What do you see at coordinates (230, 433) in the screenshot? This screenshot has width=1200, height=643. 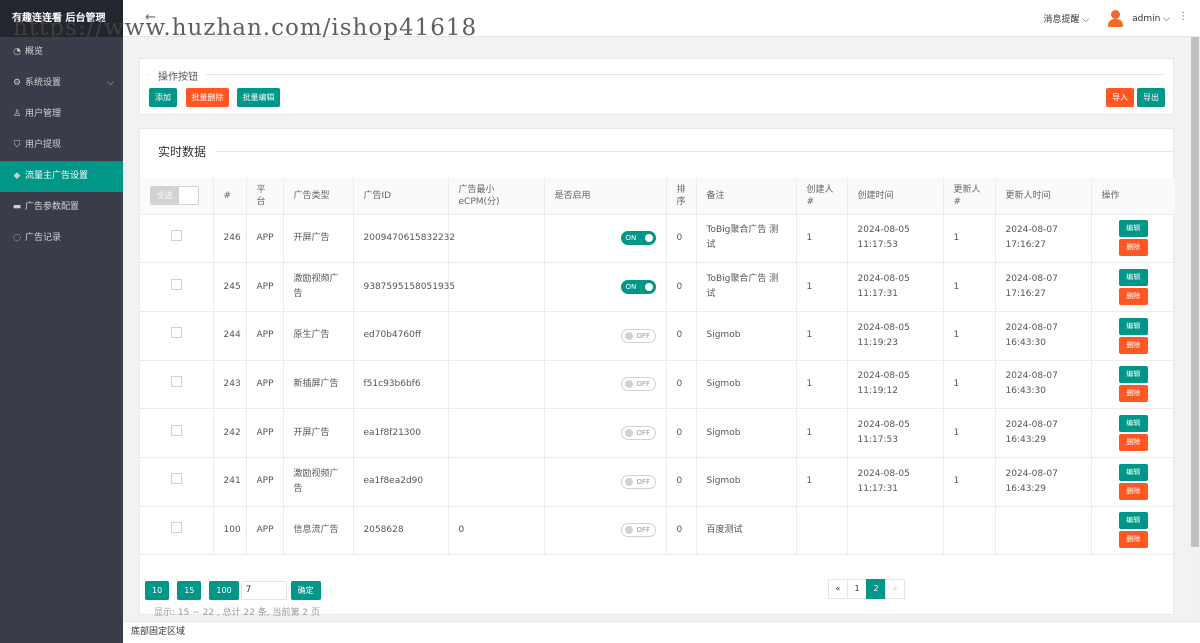 I see `cell-id: 242` at bounding box center [230, 433].